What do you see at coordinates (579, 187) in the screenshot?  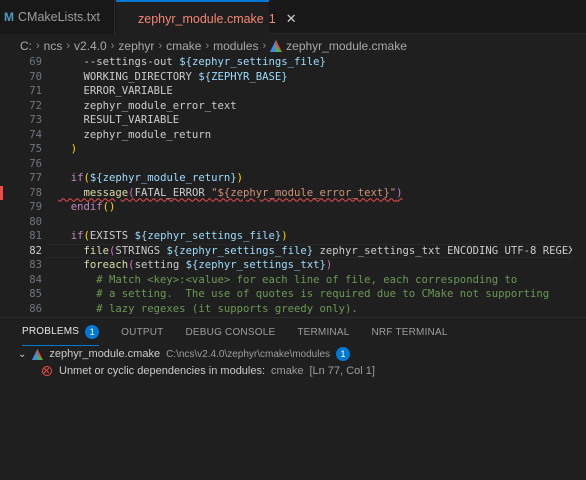 I see `minimap` at bounding box center [579, 187].